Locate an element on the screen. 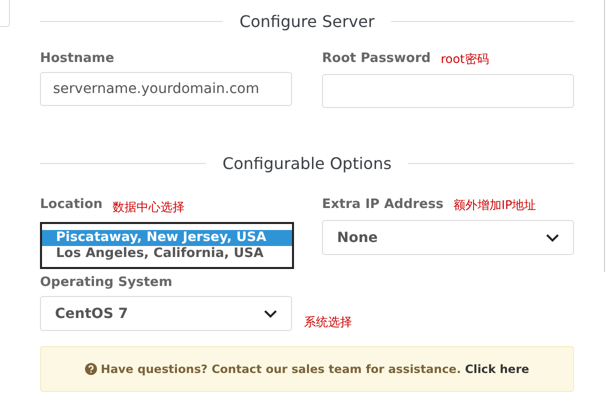  section-title: Configure Server is located at coordinates (307, 21).